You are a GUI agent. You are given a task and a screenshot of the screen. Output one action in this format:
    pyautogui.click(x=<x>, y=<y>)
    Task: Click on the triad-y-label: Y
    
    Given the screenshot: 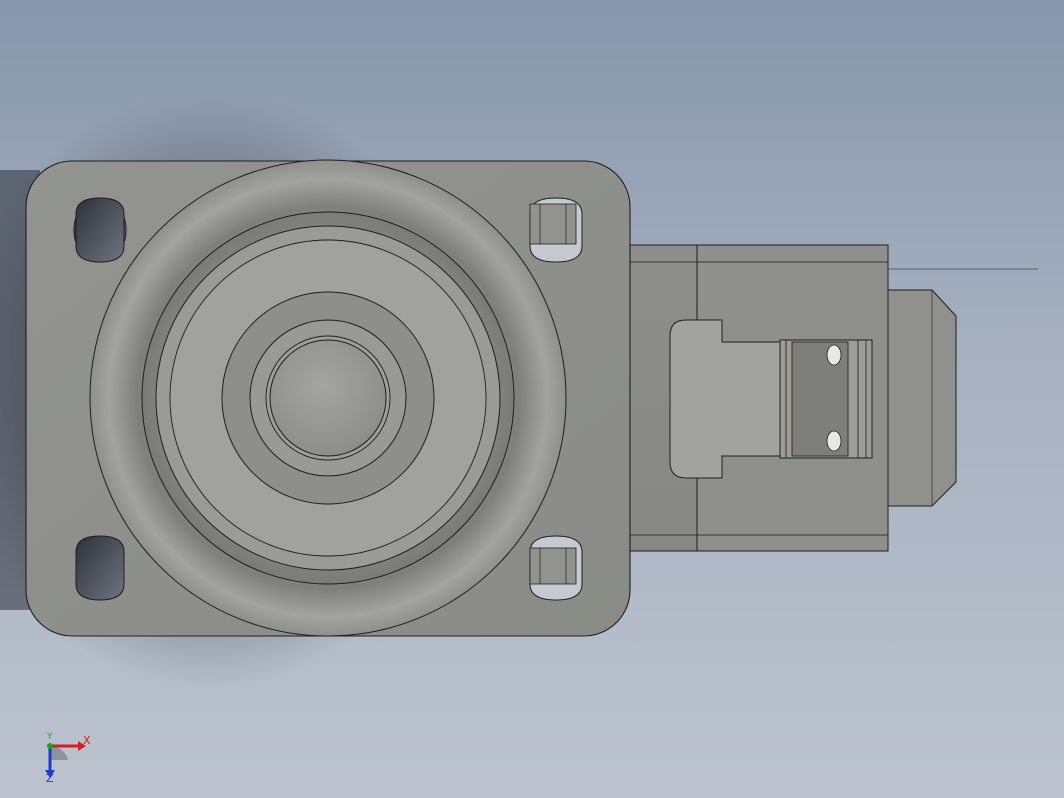 What is the action you would take?
    pyautogui.click(x=50, y=737)
    